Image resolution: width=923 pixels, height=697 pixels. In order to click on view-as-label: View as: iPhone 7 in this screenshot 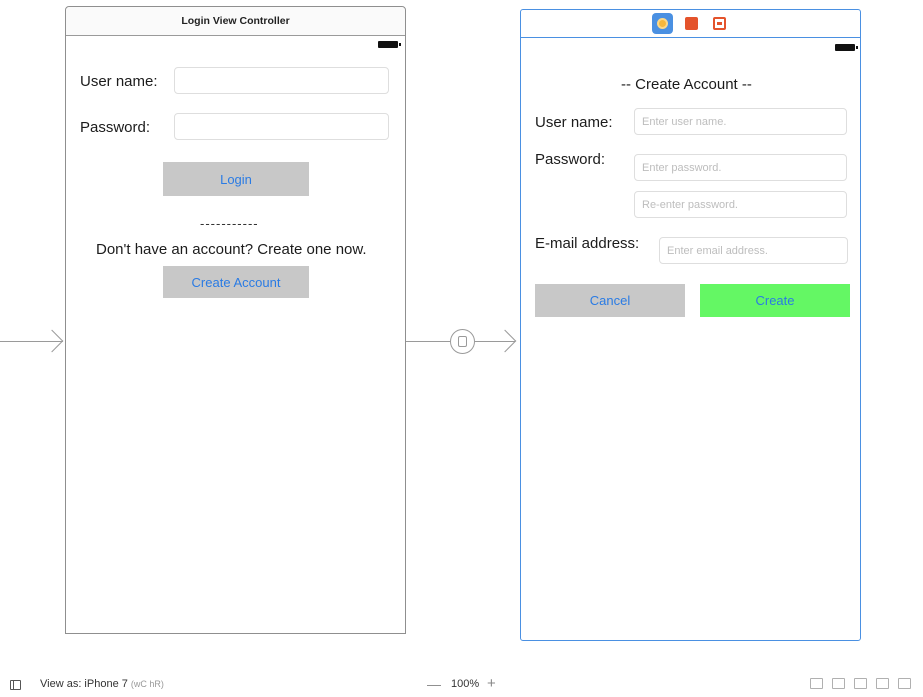, I will do `click(84, 684)`.